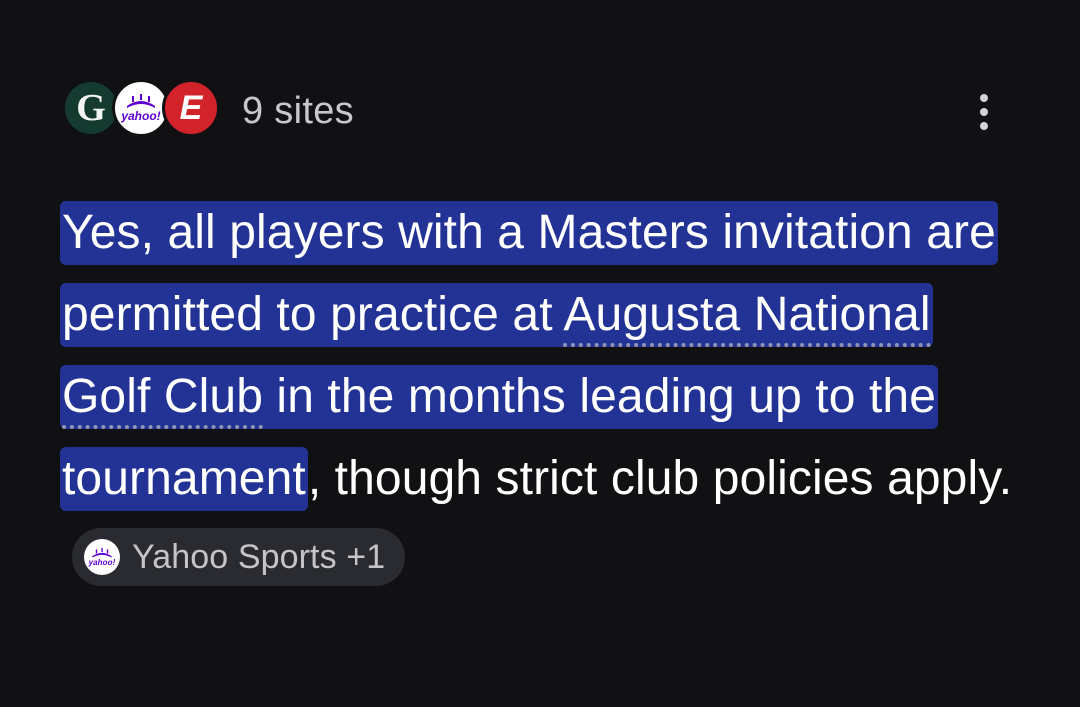  I want to click on stadium-icon, so click(141, 101).